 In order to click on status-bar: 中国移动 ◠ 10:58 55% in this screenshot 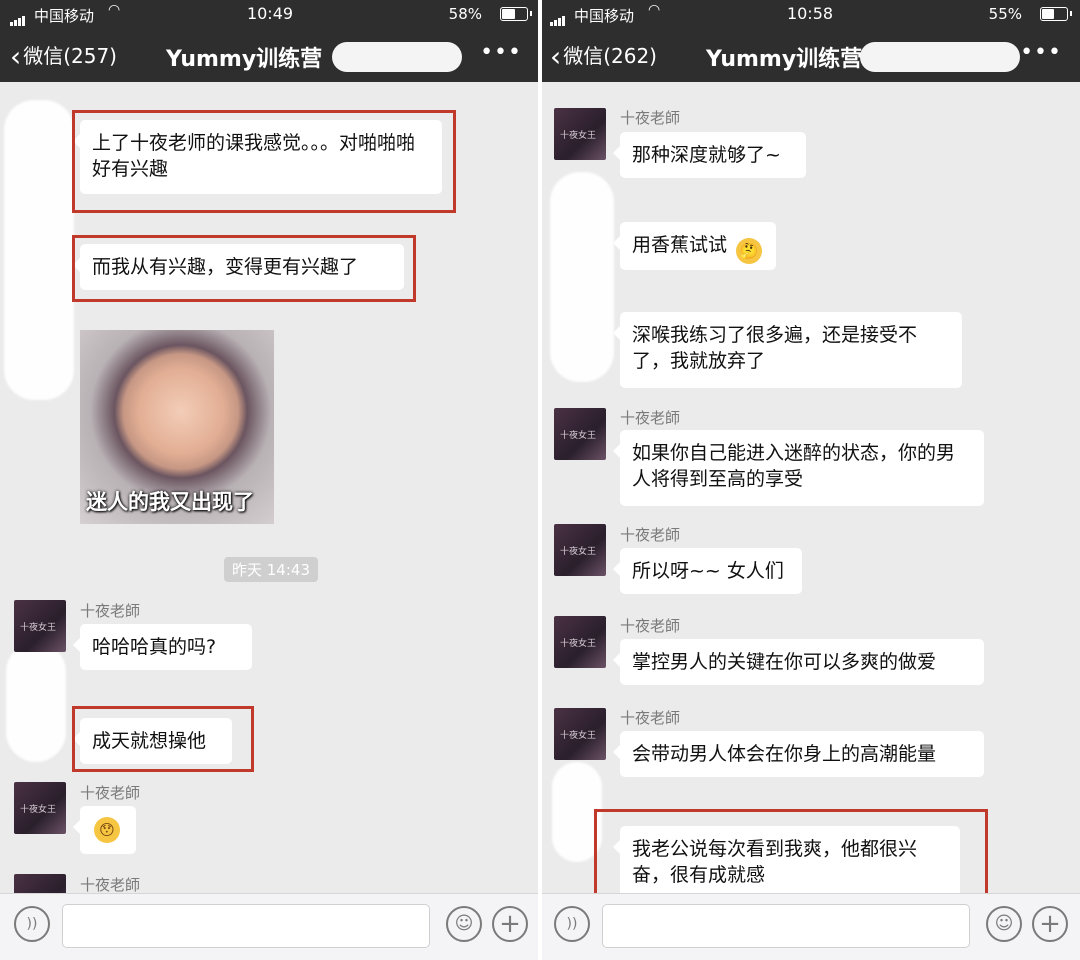, I will do `click(810, 14)`.